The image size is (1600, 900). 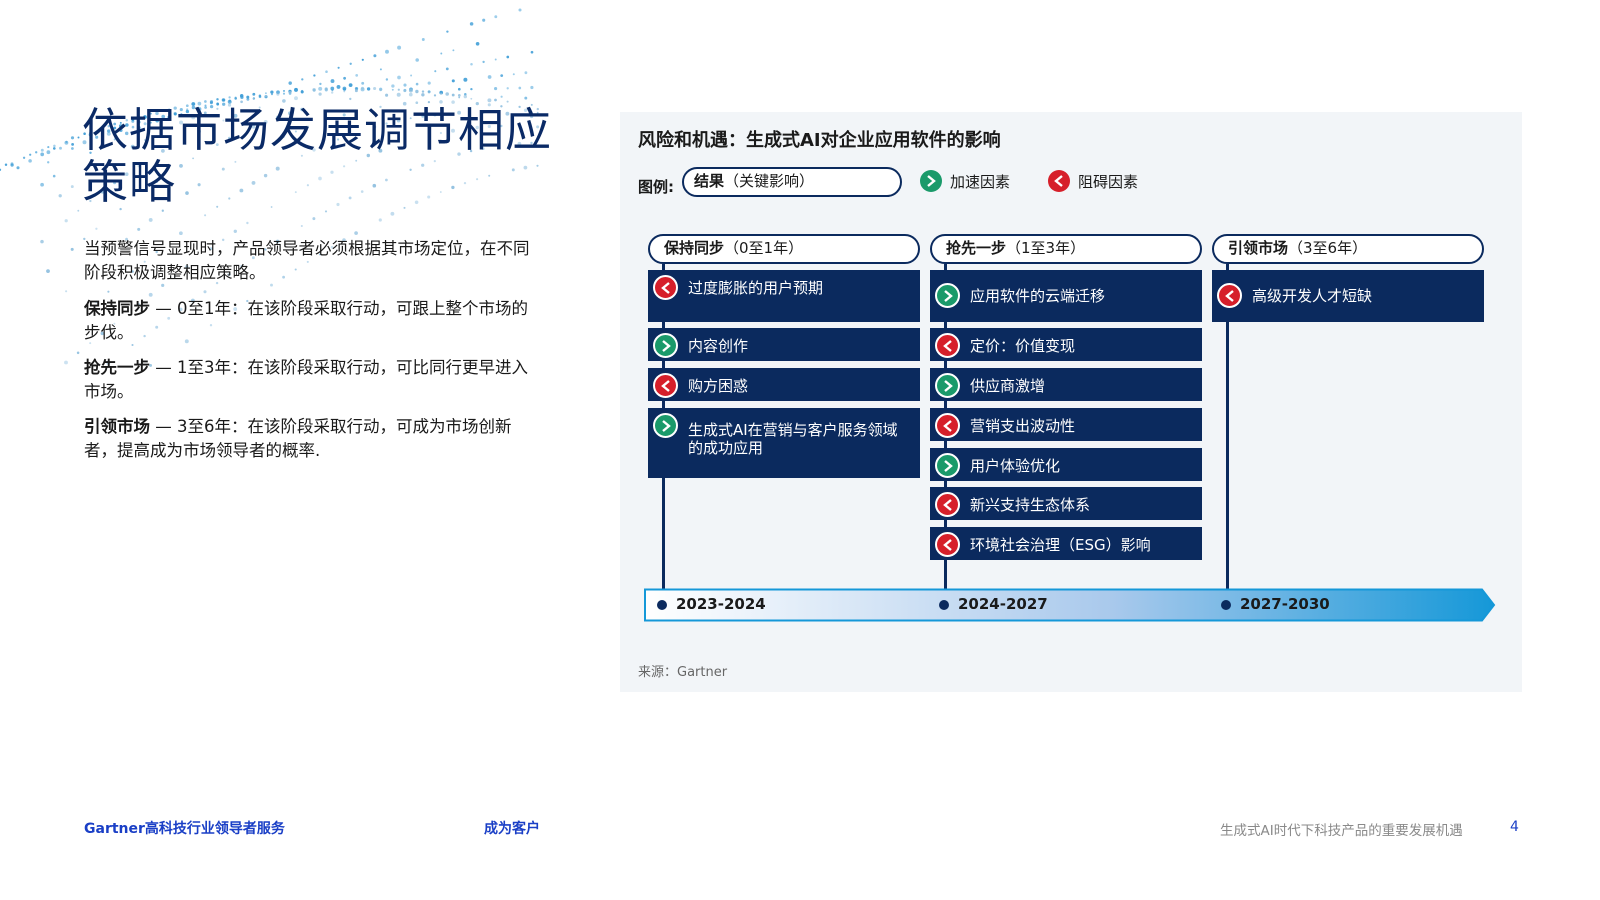 I want to click on stage-range: （1至3年）, so click(x=1046, y=248).